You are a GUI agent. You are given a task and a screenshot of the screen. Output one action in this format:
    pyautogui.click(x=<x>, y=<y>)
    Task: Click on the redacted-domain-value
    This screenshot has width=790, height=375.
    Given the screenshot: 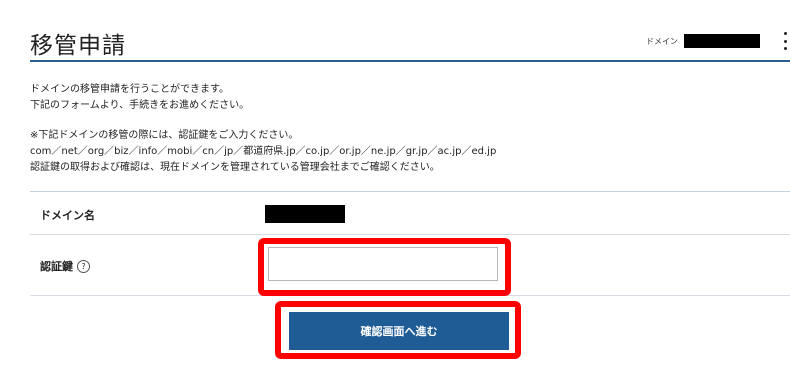 What is the action you would take?
    pyautogui.click(x=305, y=214)
    